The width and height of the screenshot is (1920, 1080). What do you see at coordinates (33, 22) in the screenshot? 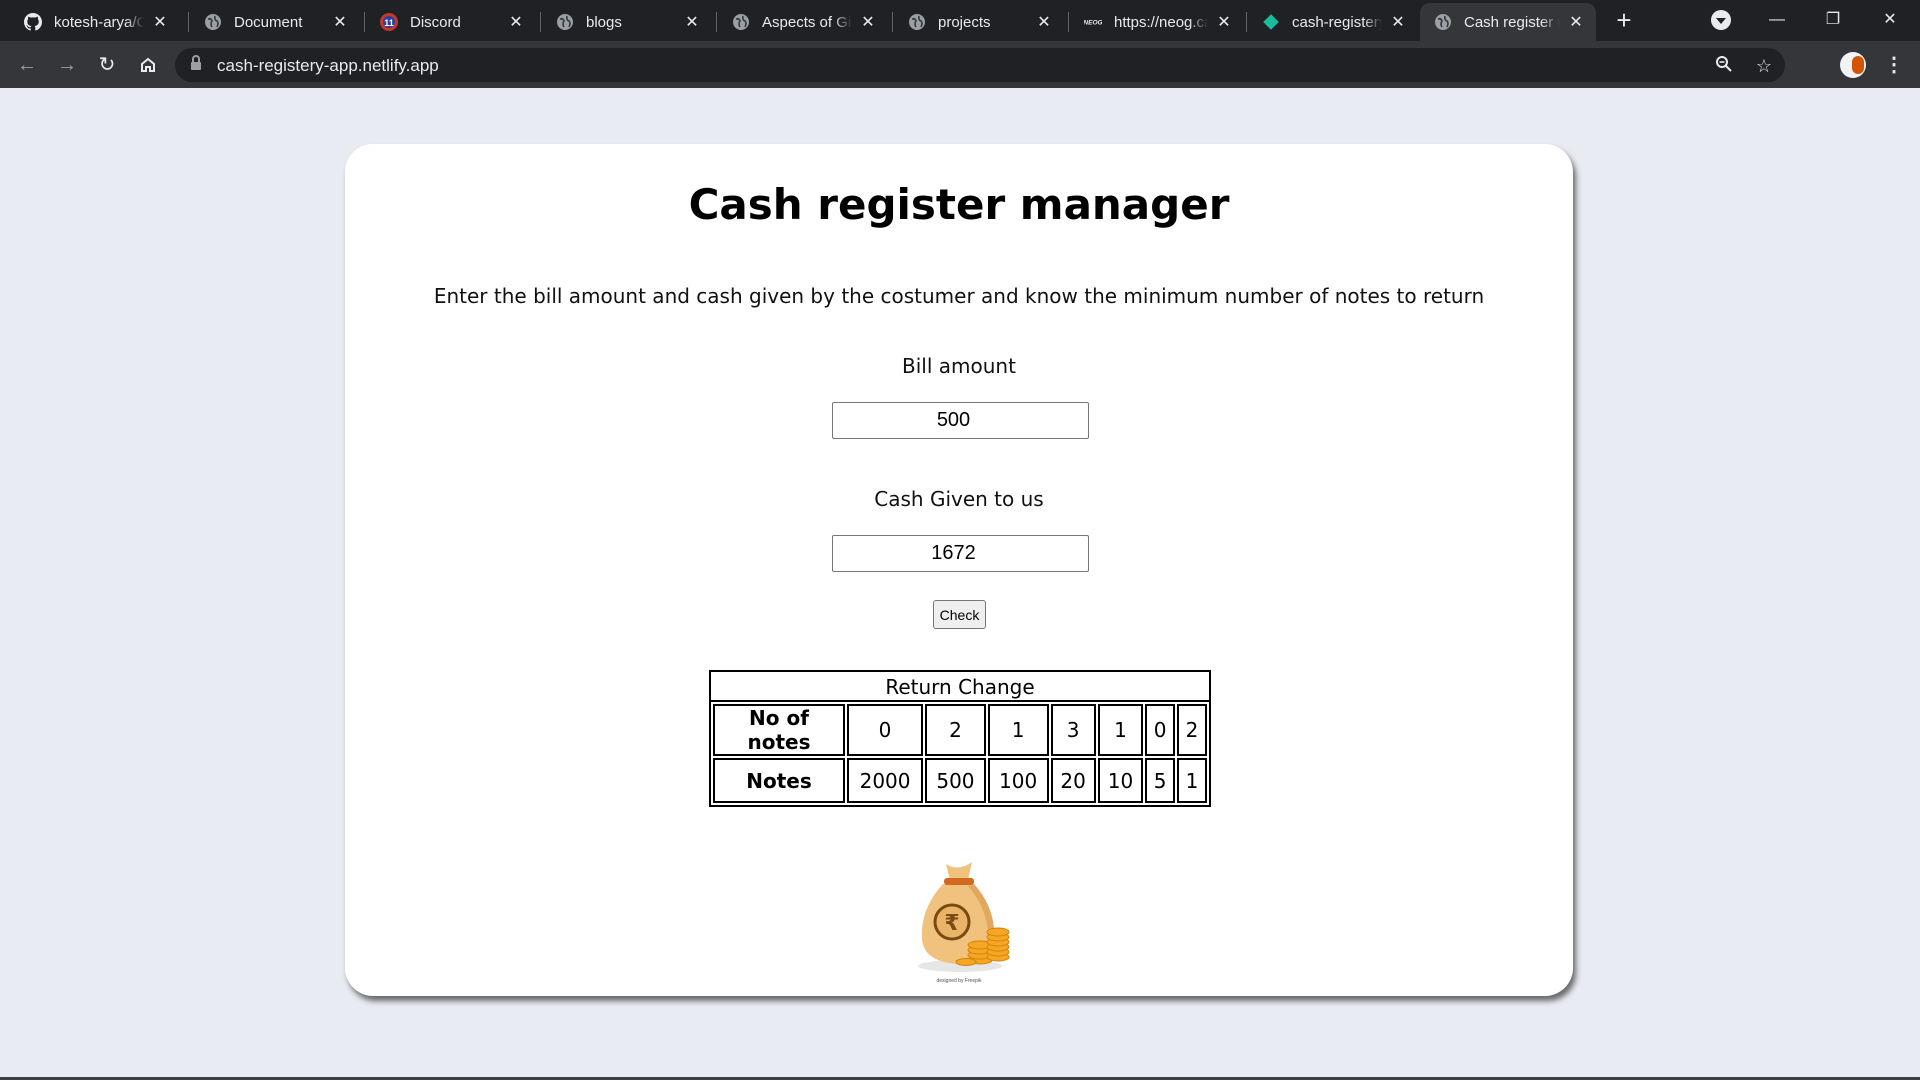
I see `github-icon` at bounding box center [33, 22].